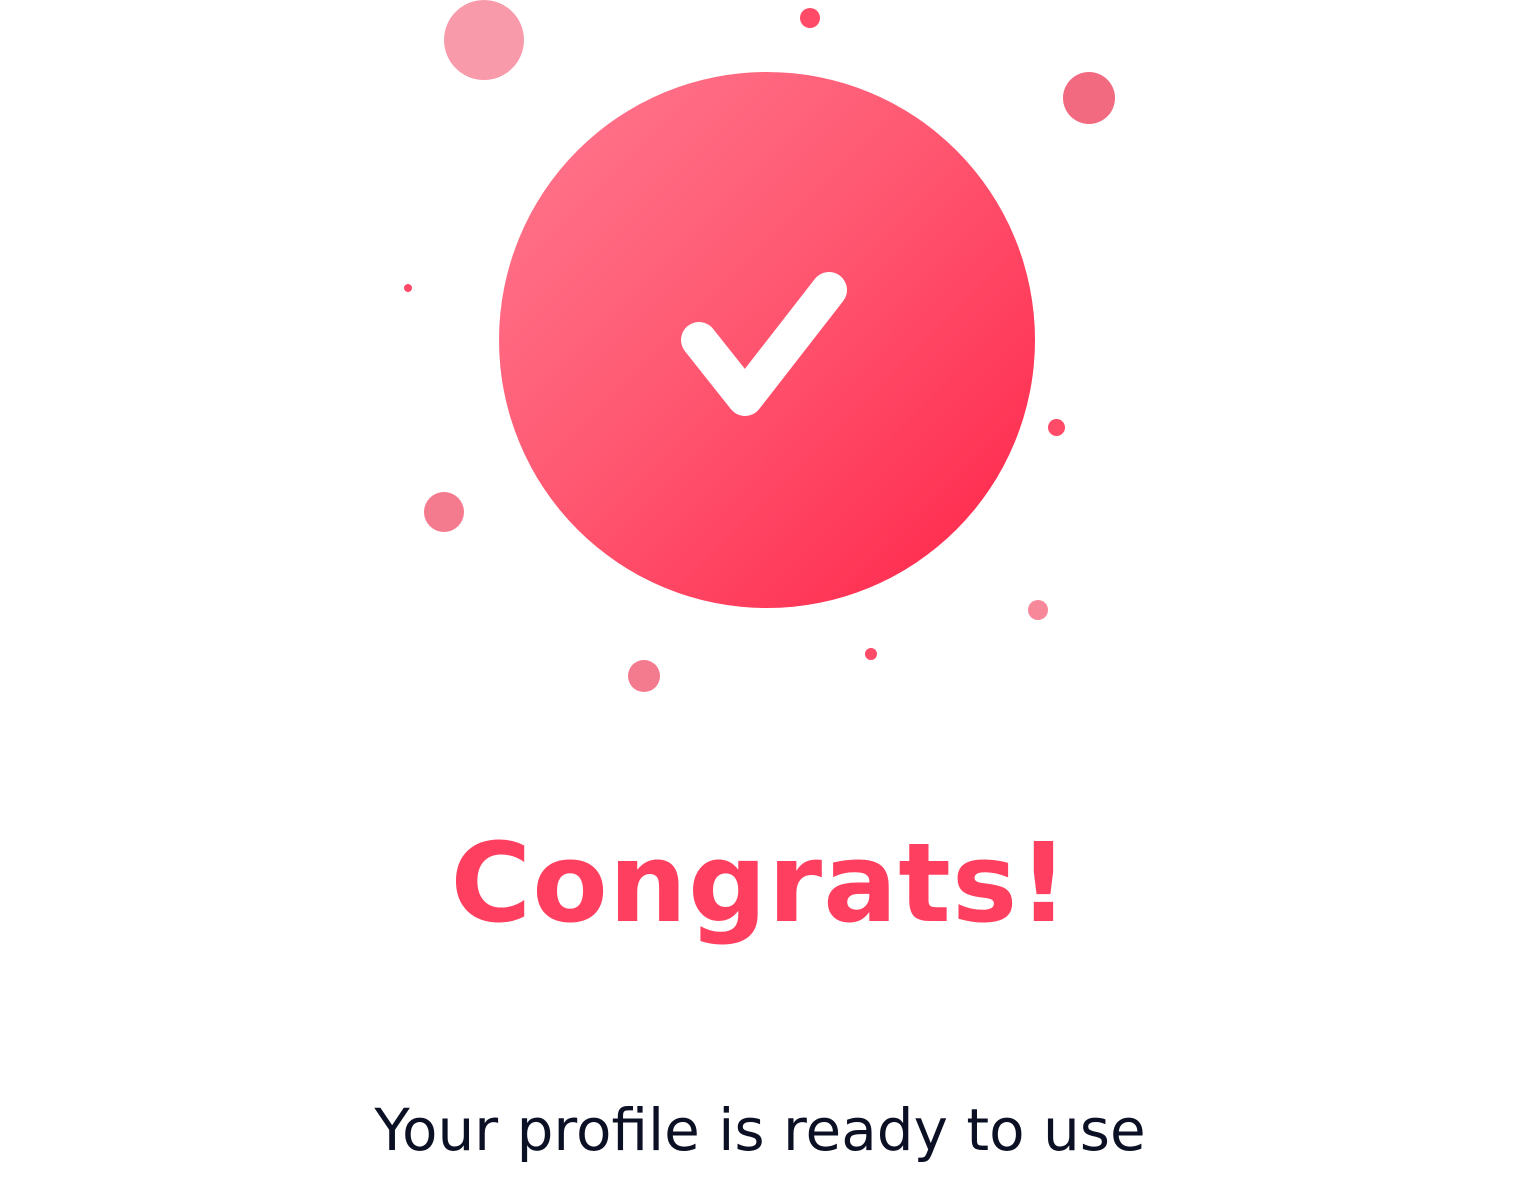 This screenshot has height=1184, width=1520. Describe the element at coordinates (760, 1130) in the screenshot. I see `profile-ready-message: Your profile is ready to use` at that location.